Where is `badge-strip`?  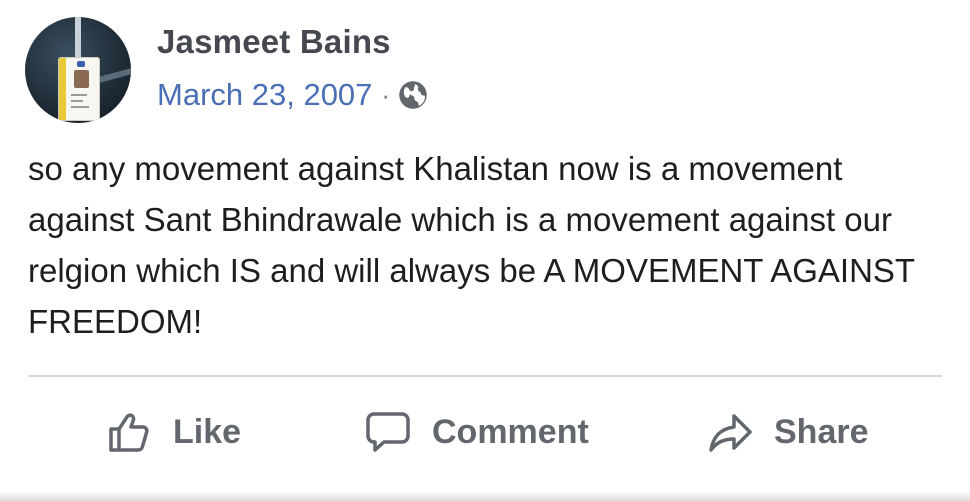
badge-strip is located at coordinates (62, 89).